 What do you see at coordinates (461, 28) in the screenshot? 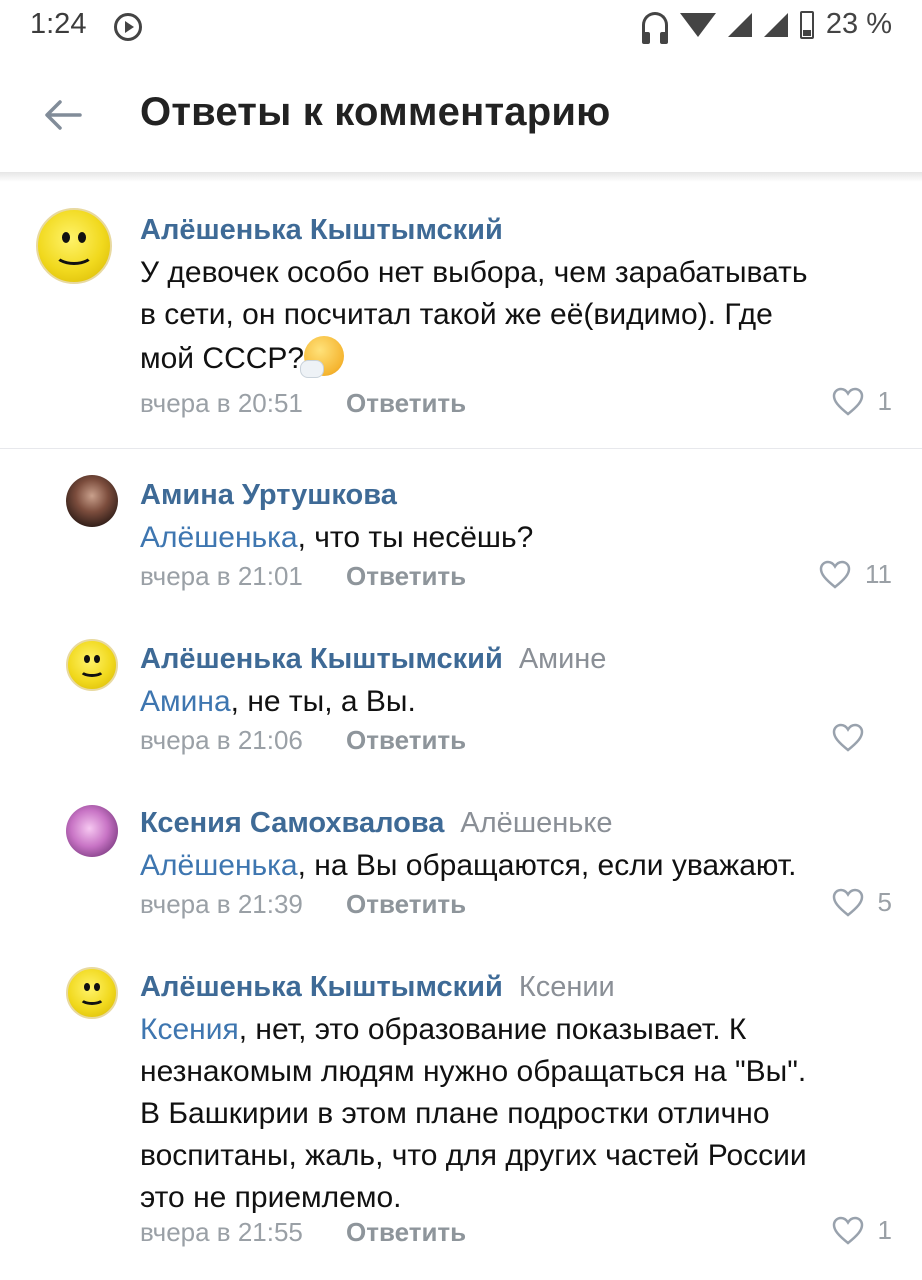
I see `status-bar: 1:24 23 %` at bounding box center [461, 28].